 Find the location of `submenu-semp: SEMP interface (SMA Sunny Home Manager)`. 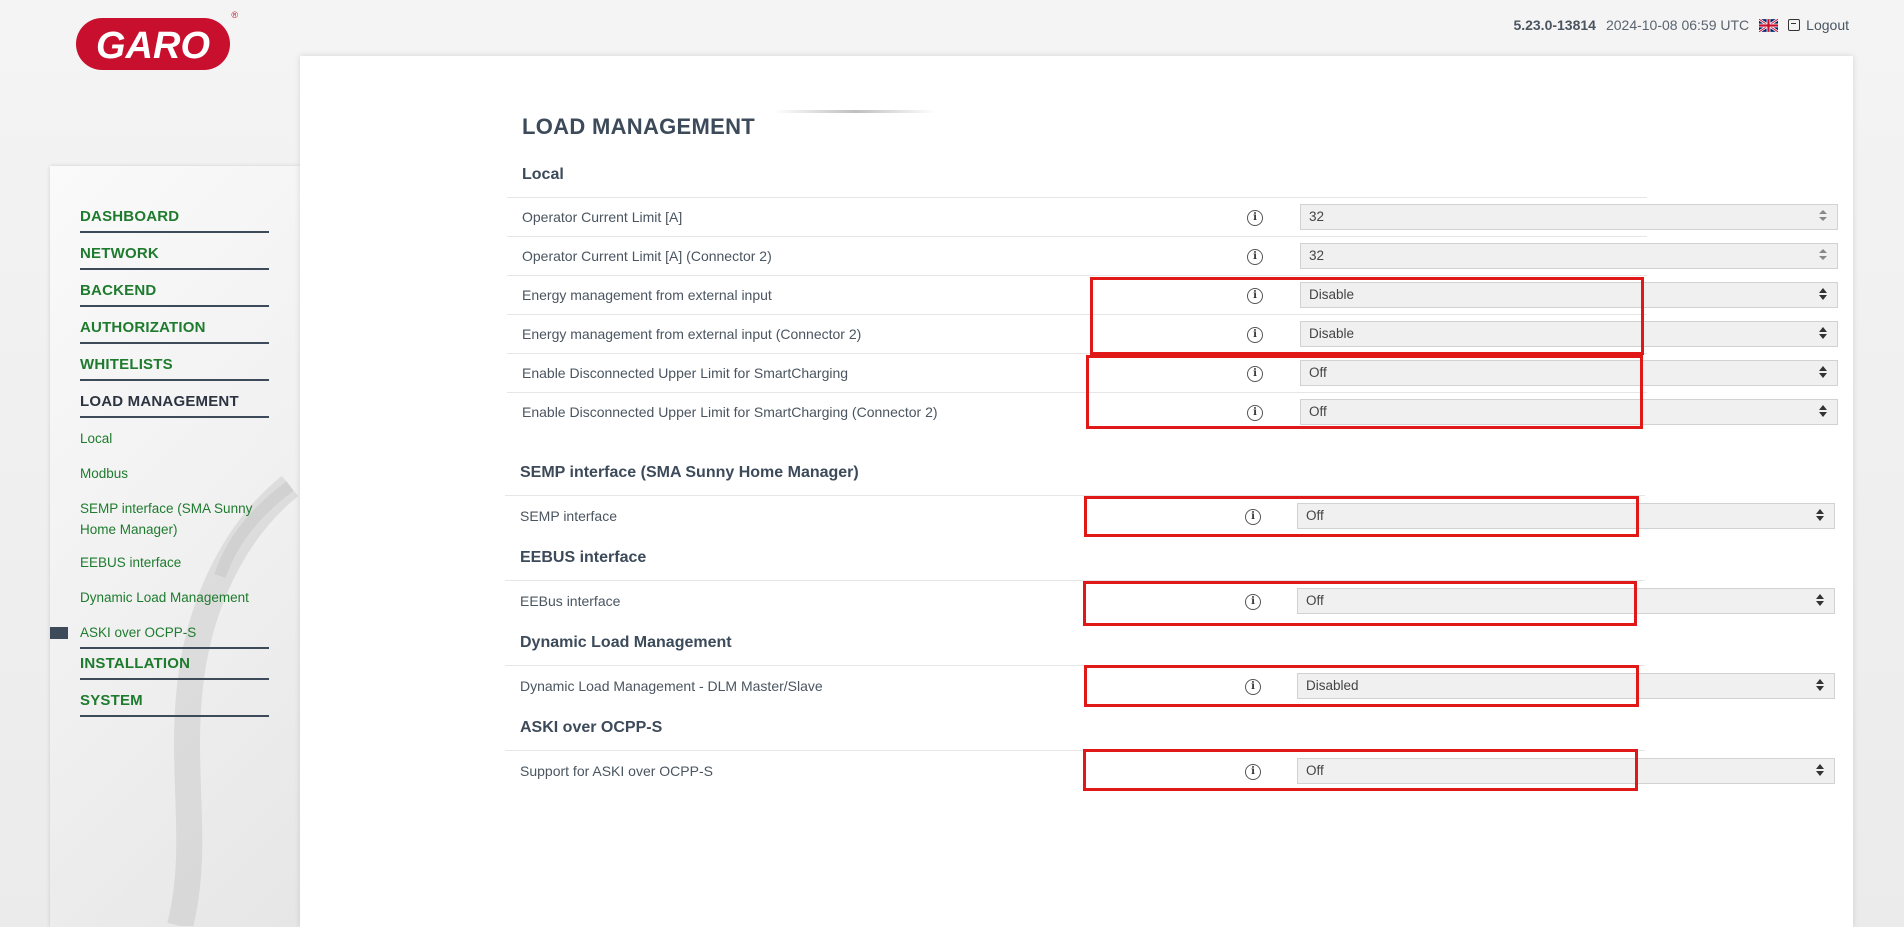

submenu-semp: SEMP interface (SMA Sunny Home Manager) is located at coordinates (174, 519).